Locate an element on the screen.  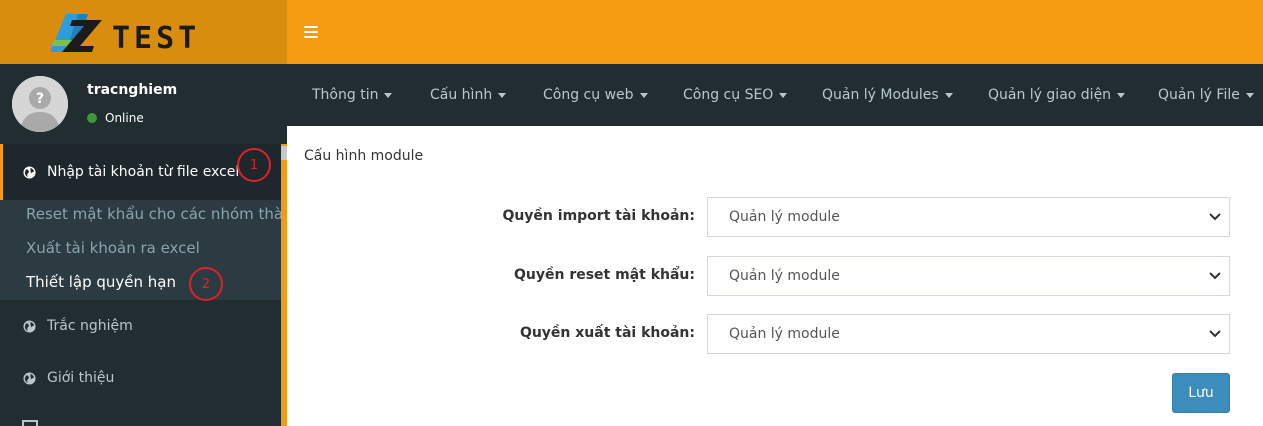
username: tracnghiem is located at coordinates (132, 90).